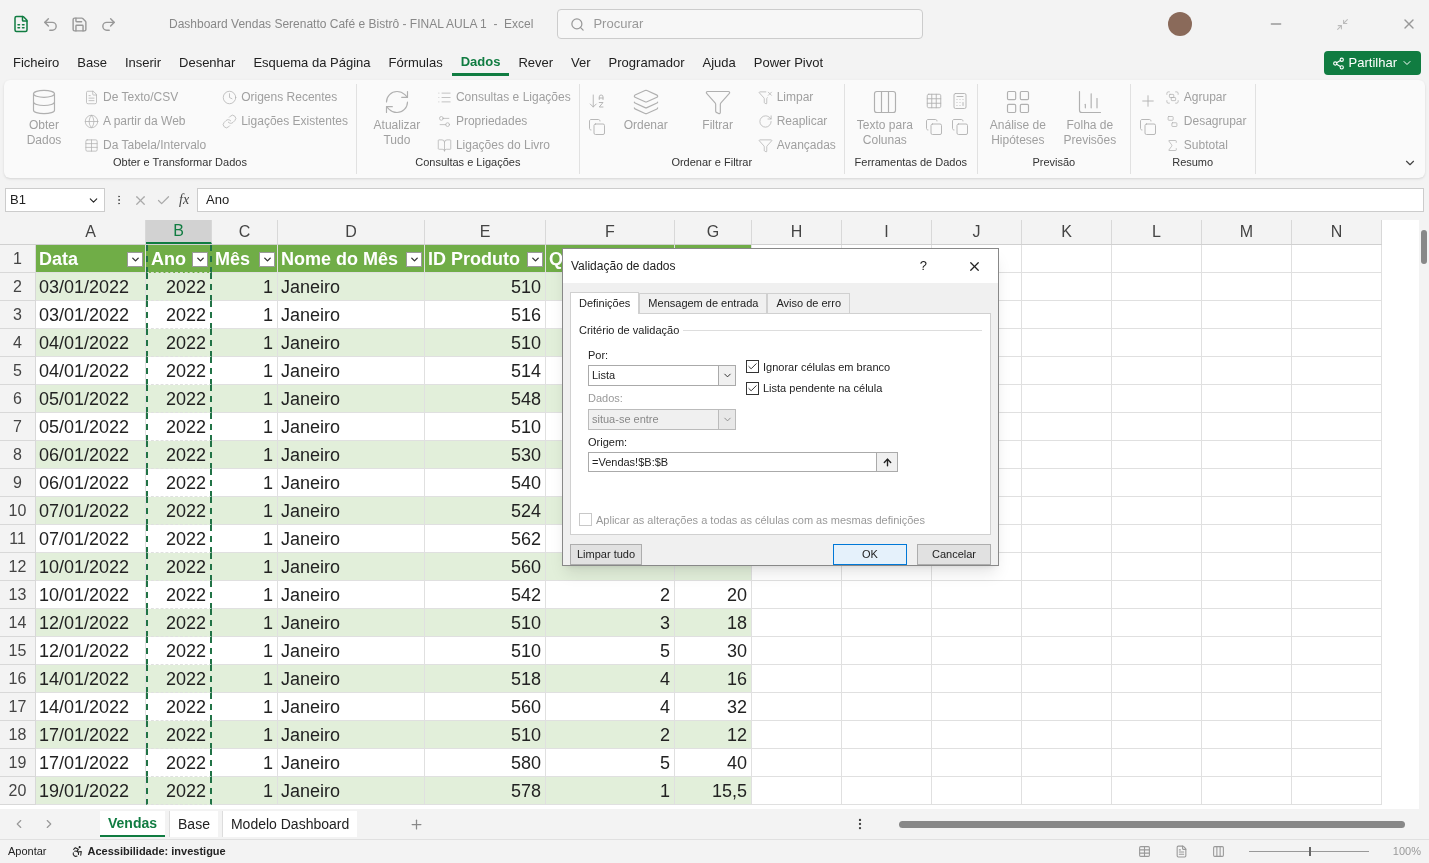 The image size is (1429, 863). I want to click on row-header: 8, so click(18, 455).